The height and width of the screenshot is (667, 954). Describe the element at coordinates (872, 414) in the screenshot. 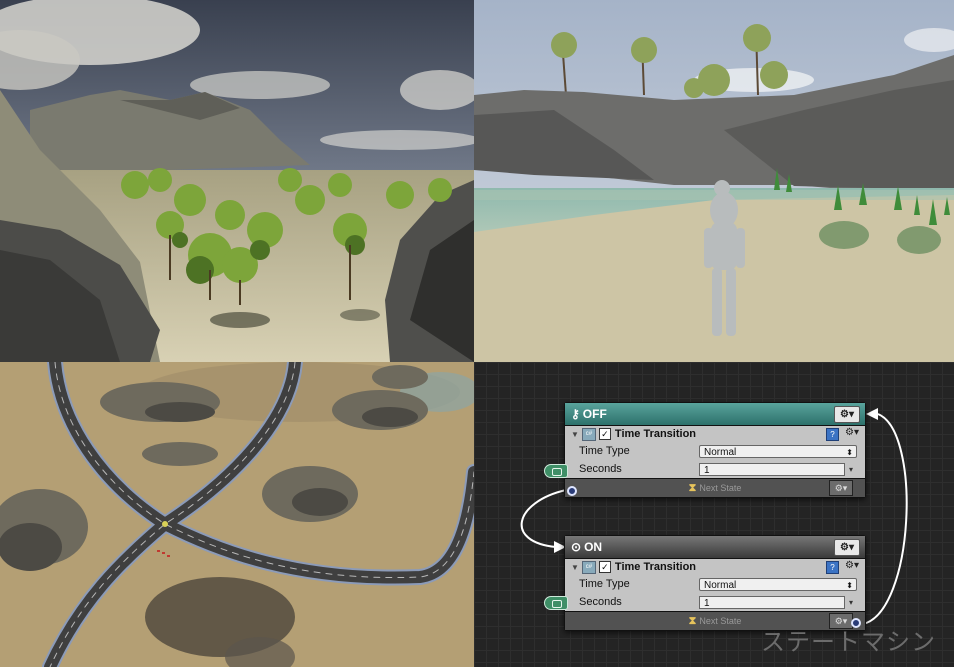

I see `transition-arrow-icon` at that location.